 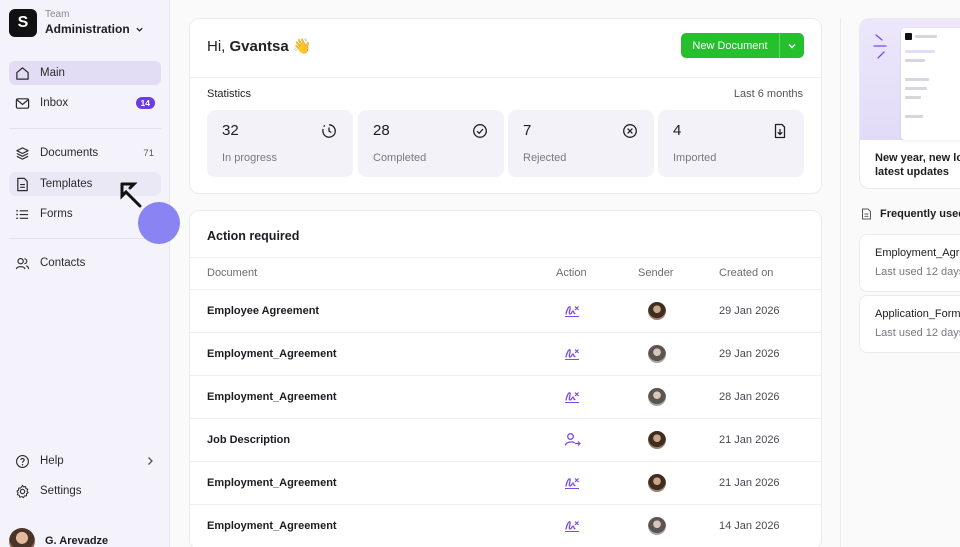 I want to click on last-used: Last used 12 days, so click(x=917, y=333).